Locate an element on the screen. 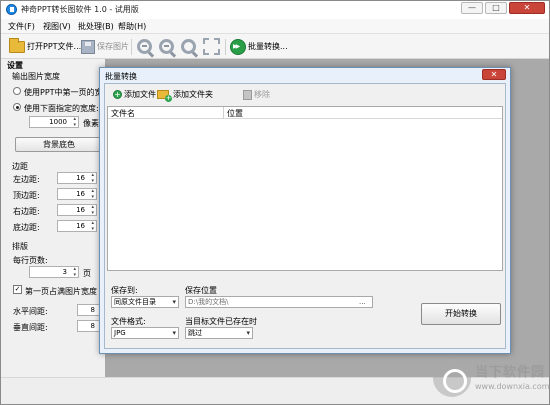 This screenshot has width=550, height=405. batch-forward-icon is located at coordinates (238, 46).